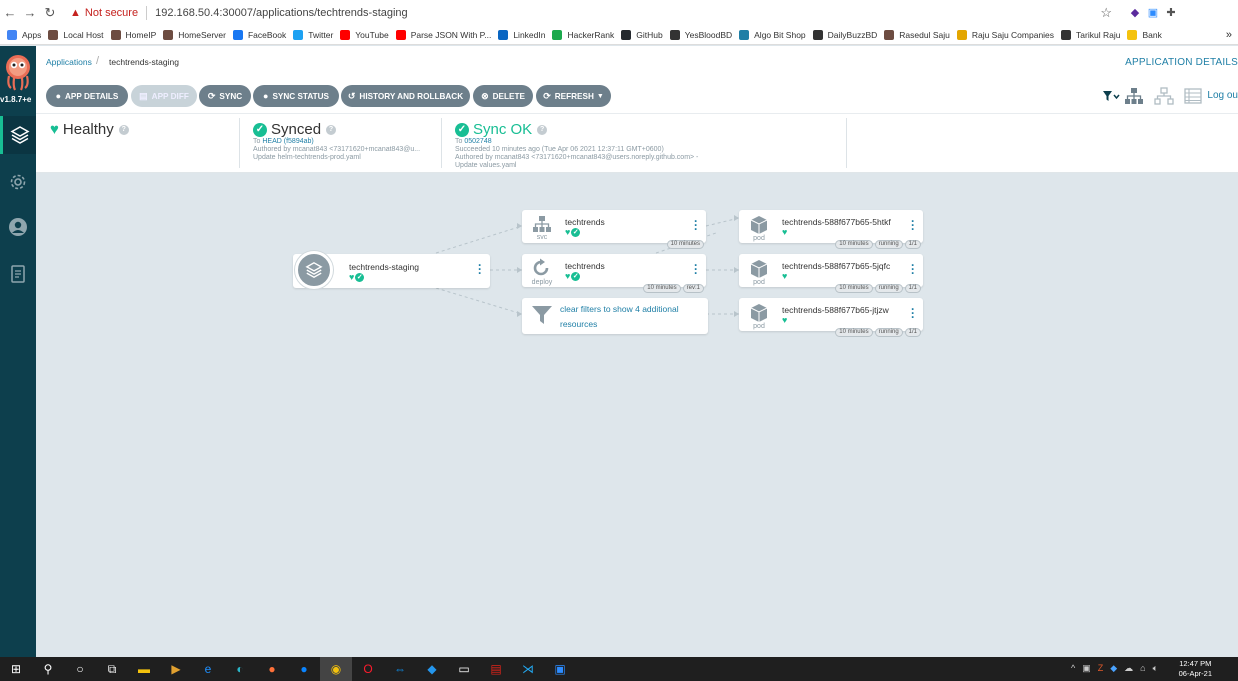  I want to click on firefox-dev-icon: ●, so click(304, 669).